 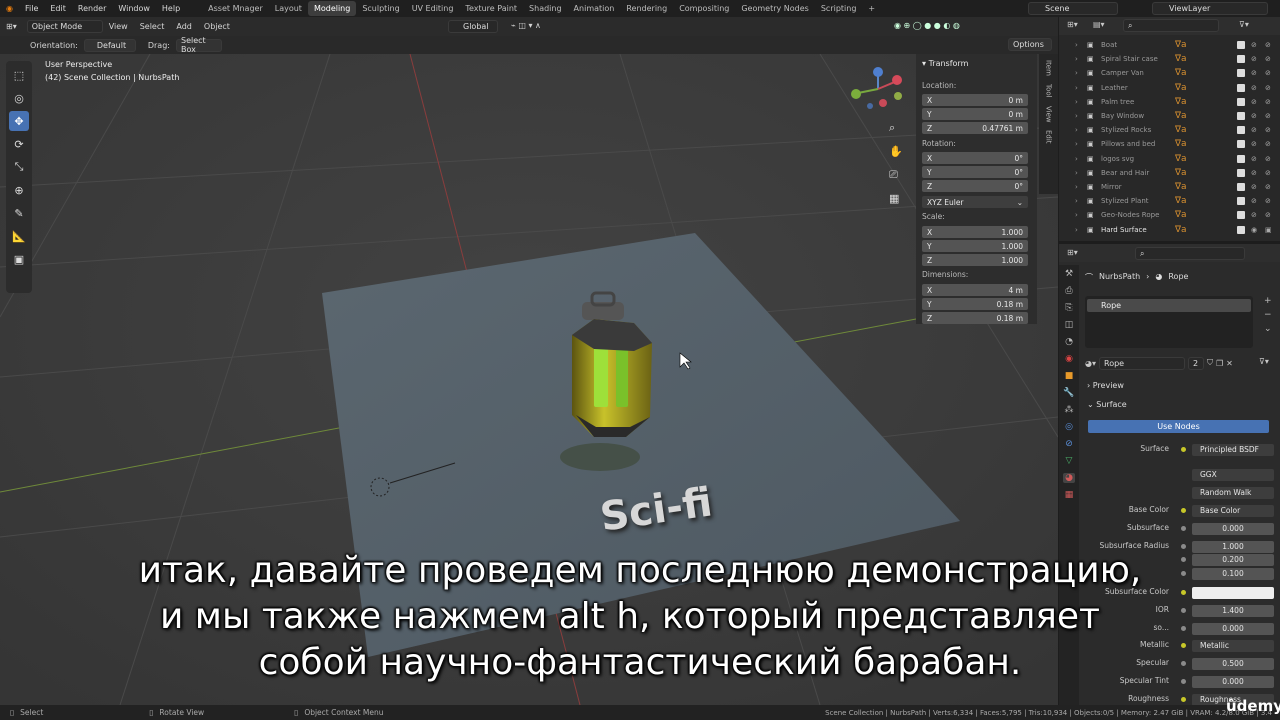 I want to click on rotation-z-field: Z 0°, so click(x=975, y=186).